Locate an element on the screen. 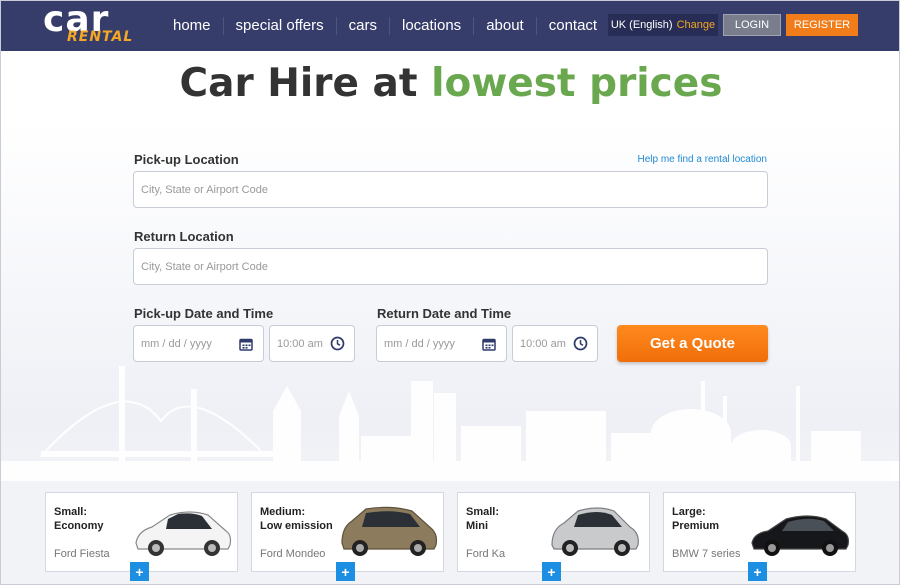  pickup-time-input: 10:00 am is located at coordinates (312, 343).